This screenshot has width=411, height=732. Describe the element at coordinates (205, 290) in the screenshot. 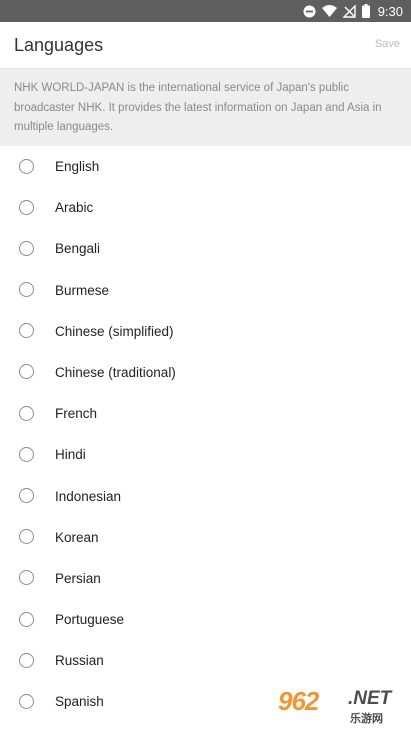

I see `language-option-burmese: Burmese` at that location.